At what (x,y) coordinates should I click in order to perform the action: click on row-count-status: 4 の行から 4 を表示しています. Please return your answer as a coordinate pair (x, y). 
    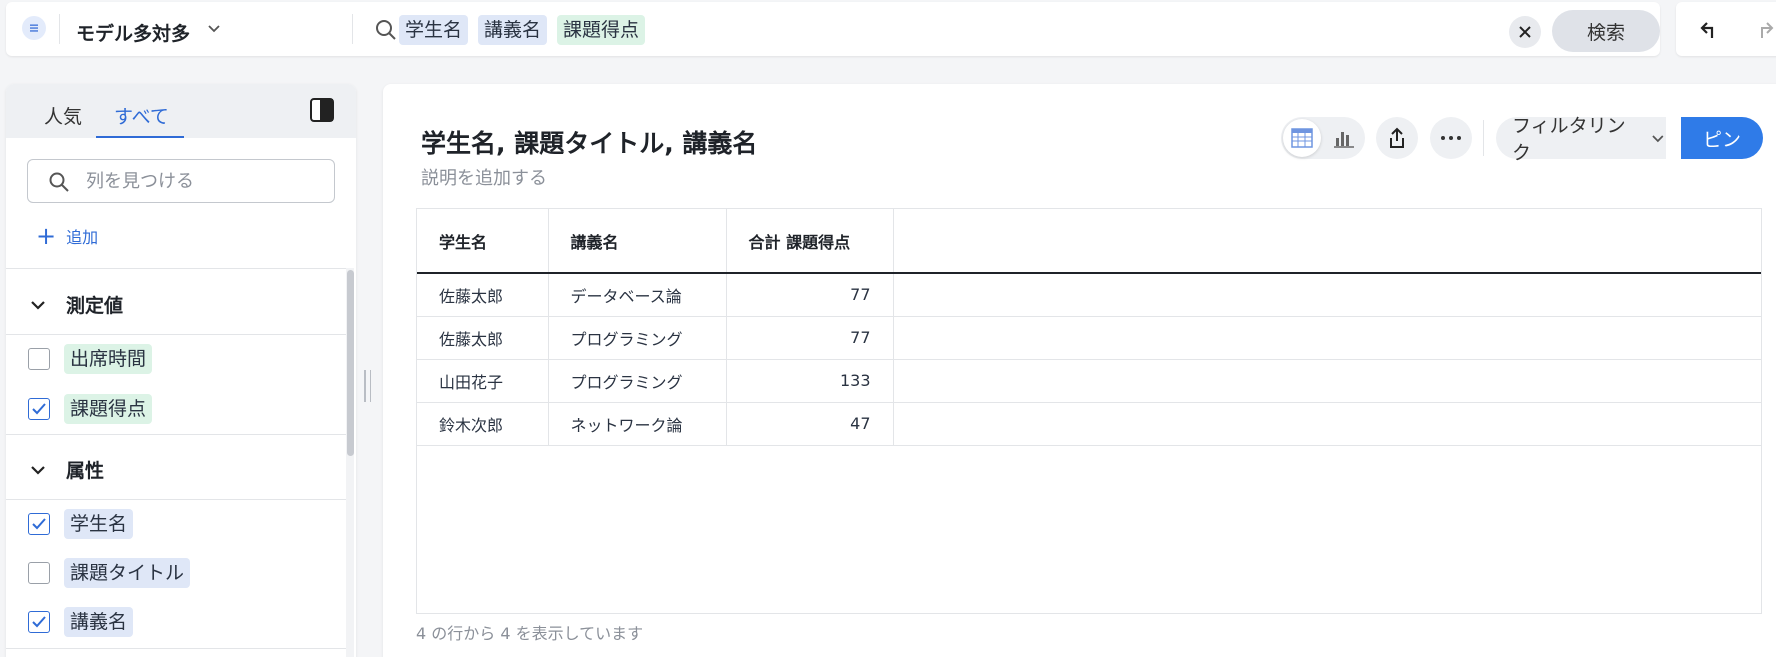
    Looking at the image, I should click on (530, 633).